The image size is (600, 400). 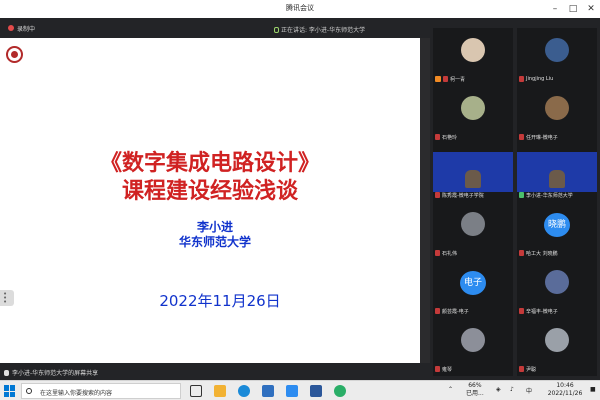 What do you see at coordinates (542, 253) in the screenshot?
I see `participant-name: 哈工大 刘晓鹏` at bounding box center [542, 253].